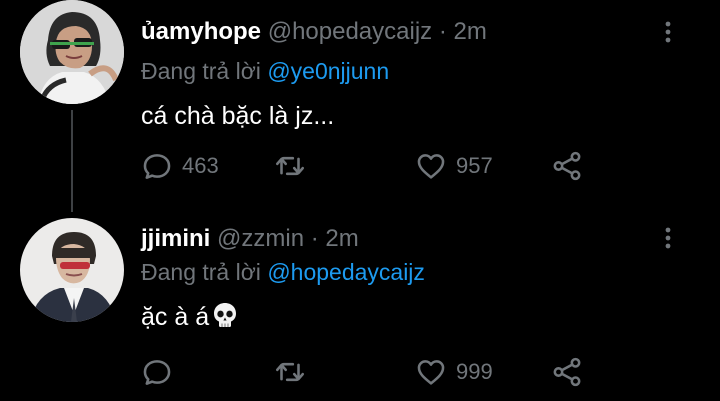 The image size is (720, 401). Describe the element at coordinates (200, 165) in the screenshot. I see `reply-count: 463` at that location.